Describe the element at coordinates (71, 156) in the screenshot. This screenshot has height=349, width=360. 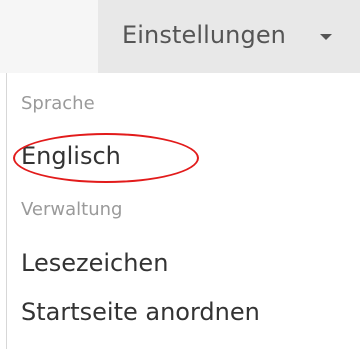
I see `menu-item-english: Englisch` at that location.